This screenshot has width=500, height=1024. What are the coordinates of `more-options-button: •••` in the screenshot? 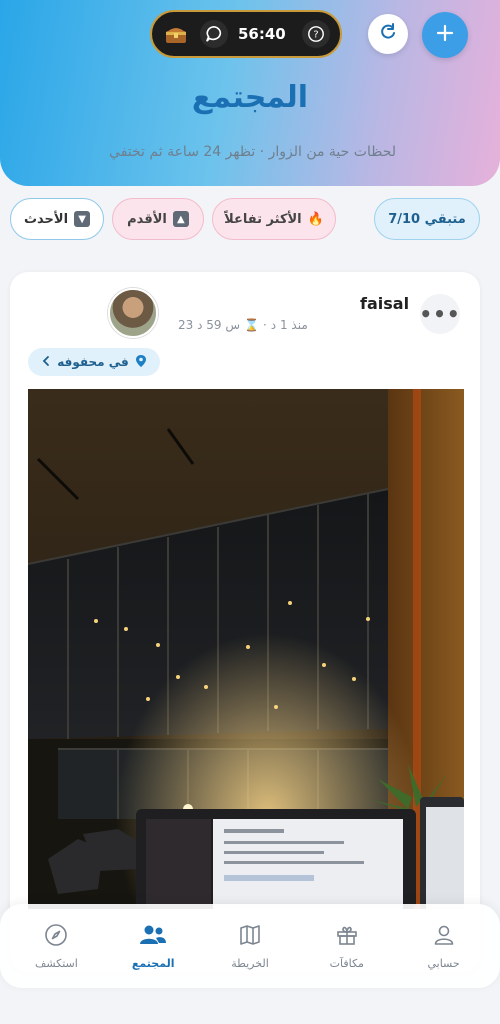 It's located at (440, 314).